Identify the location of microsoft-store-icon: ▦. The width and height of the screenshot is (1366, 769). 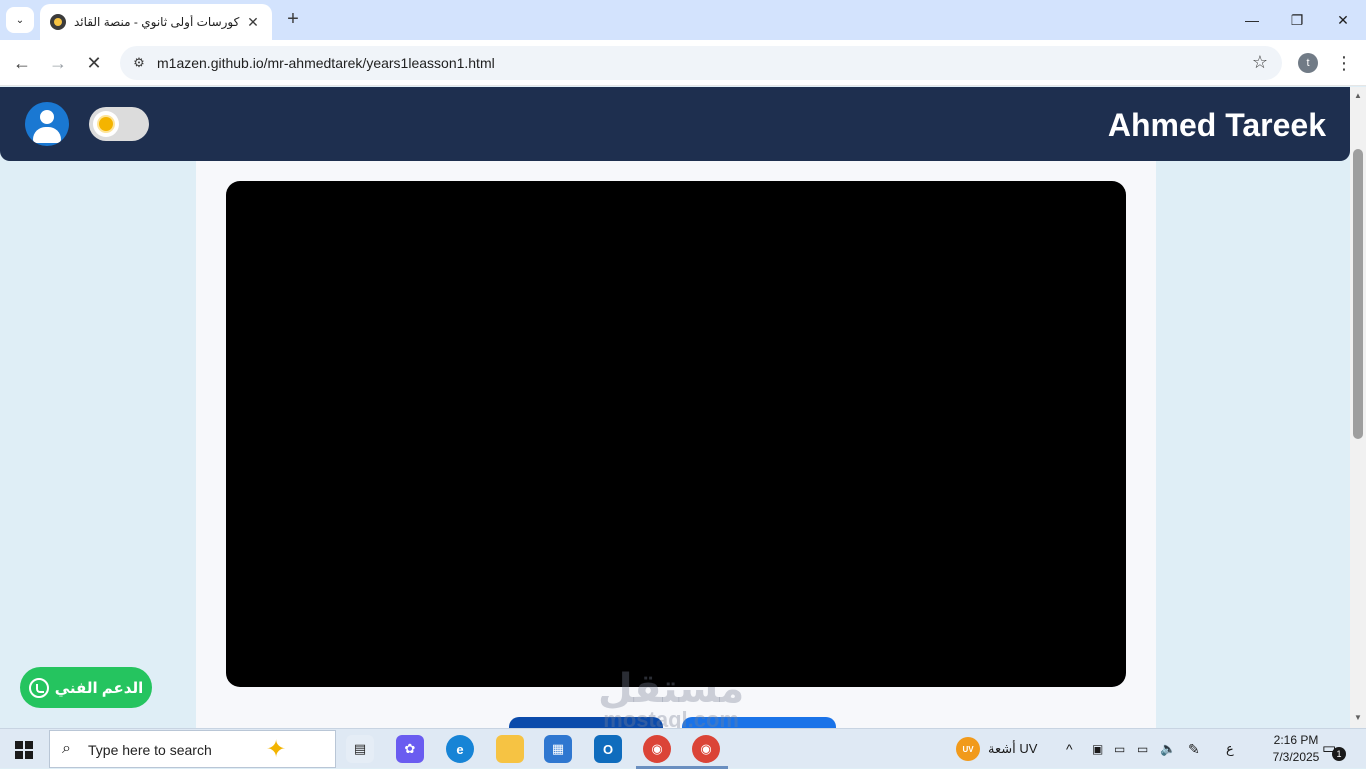
(558, 749).